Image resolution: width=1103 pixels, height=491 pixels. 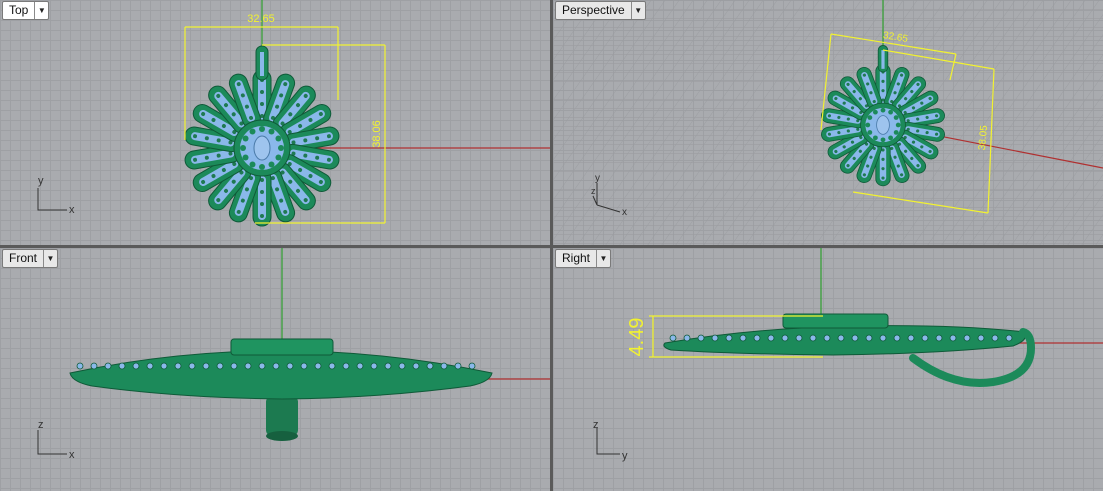 I want to click on viewport-label-top: Top ▼, so click(x=26, y=10).